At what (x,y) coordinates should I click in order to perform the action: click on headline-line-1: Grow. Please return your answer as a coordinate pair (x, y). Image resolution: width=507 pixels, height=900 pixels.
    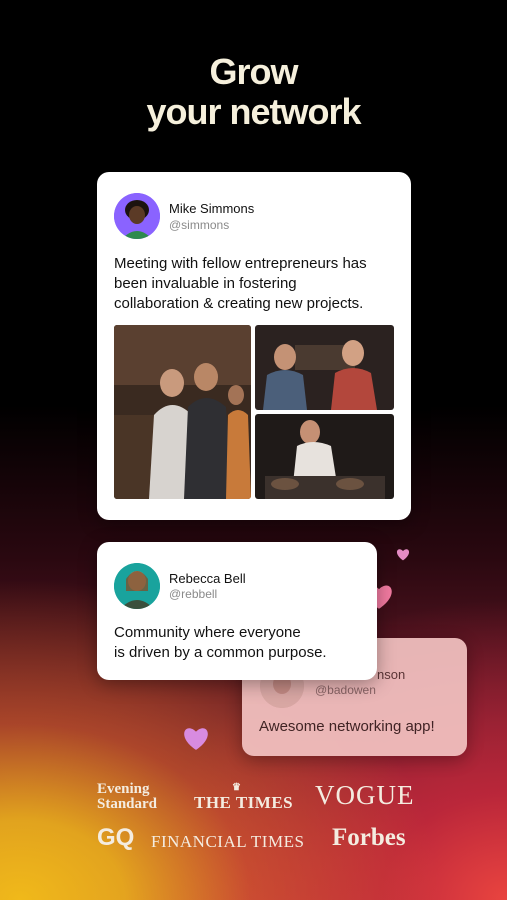
    Looking at the image, I should click on (253, 71).